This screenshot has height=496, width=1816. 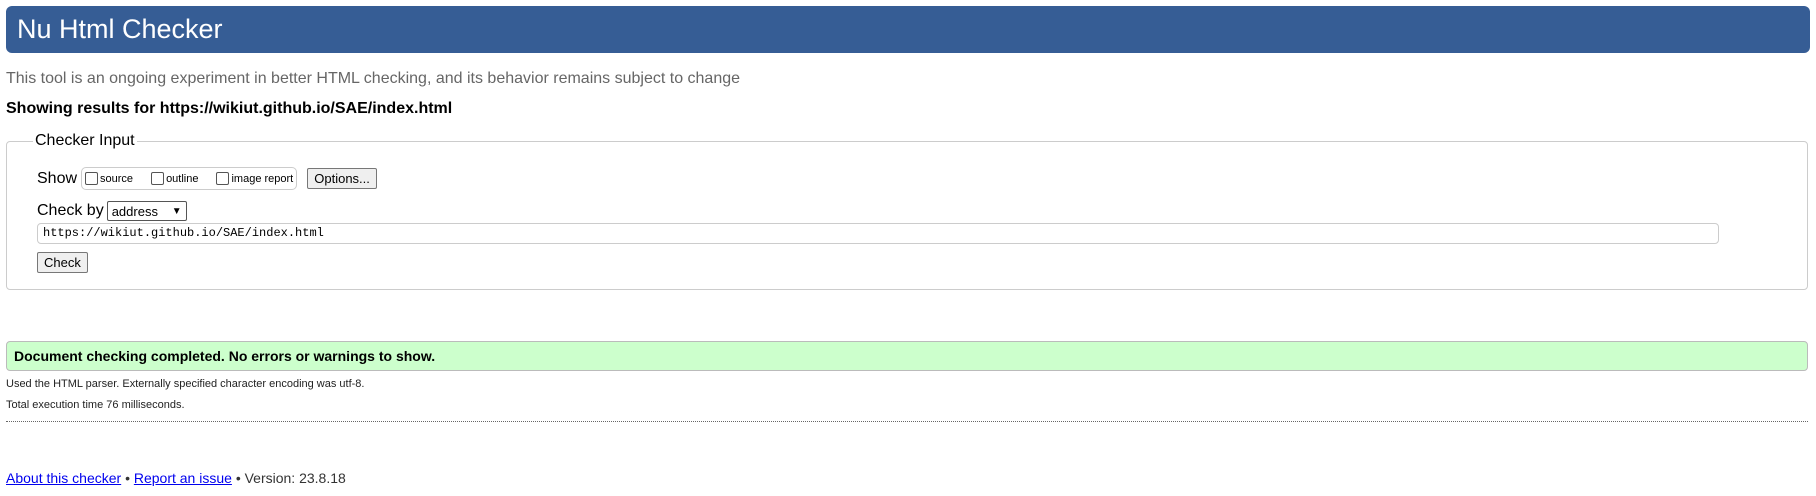 I want to click on chevron-down-icon: ▼, so click(x=176, y=211).